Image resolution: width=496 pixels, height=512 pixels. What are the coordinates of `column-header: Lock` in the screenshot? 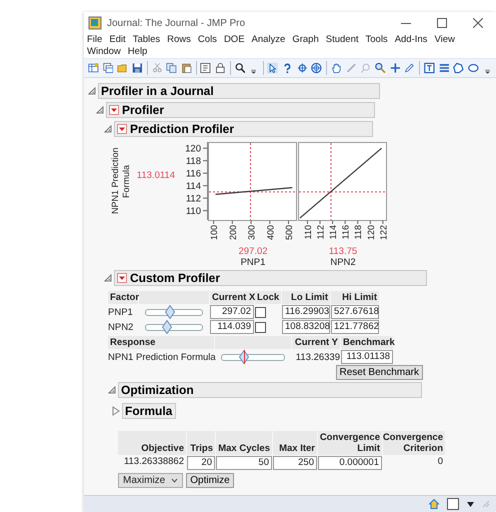 It's located at (268, 297).